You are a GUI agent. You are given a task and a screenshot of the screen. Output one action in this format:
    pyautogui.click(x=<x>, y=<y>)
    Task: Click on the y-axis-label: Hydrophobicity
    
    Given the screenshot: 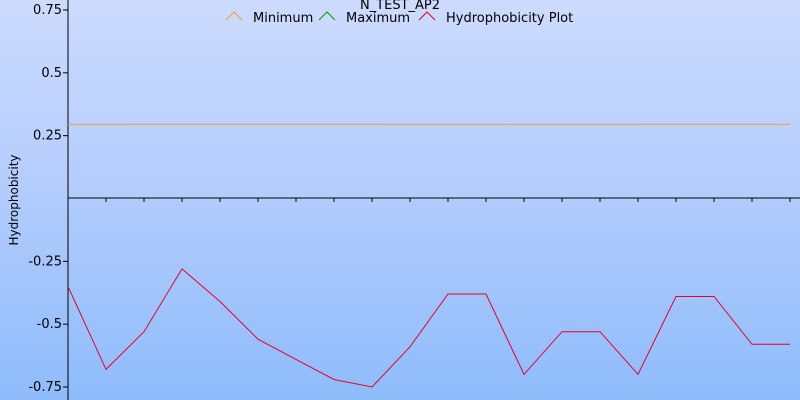 What is the action you would take?
    pyautogui.click(x=14, y=199)
    